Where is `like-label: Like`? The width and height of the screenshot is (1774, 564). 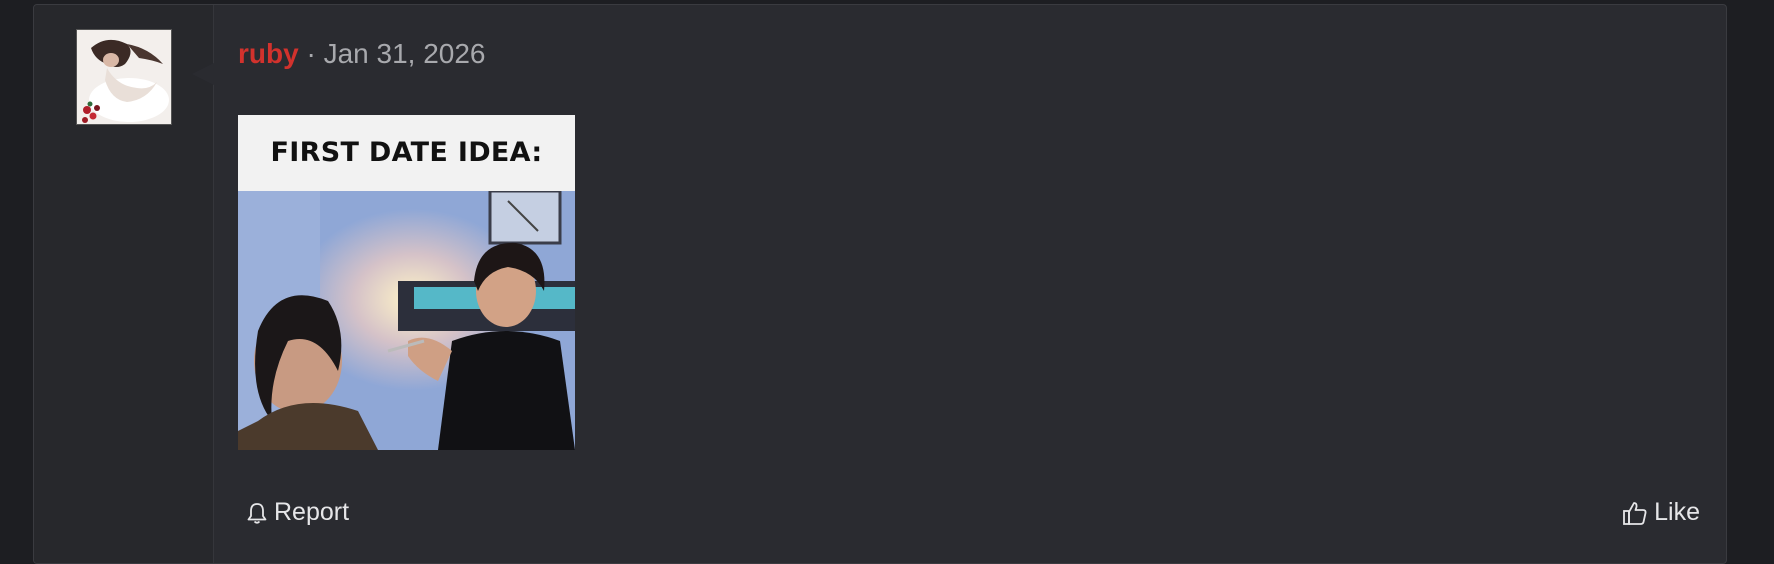
like-label: Like is located at coordinates (1677, 512).